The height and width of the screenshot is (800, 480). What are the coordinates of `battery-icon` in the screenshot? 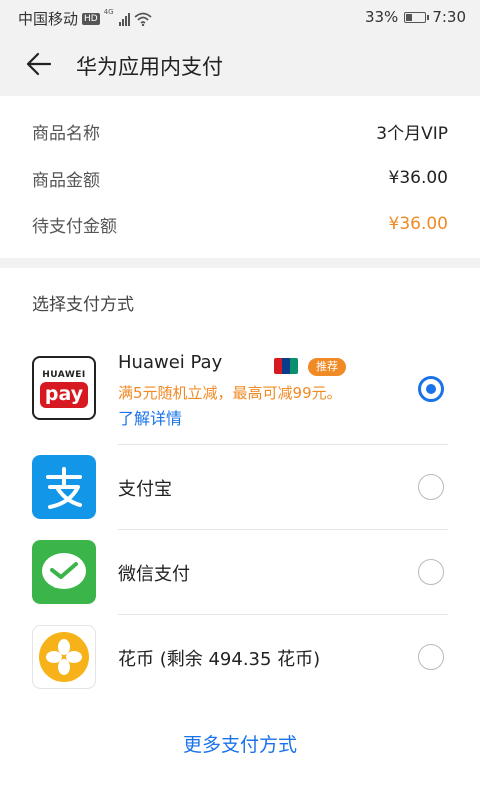 It's located at (417, 17).